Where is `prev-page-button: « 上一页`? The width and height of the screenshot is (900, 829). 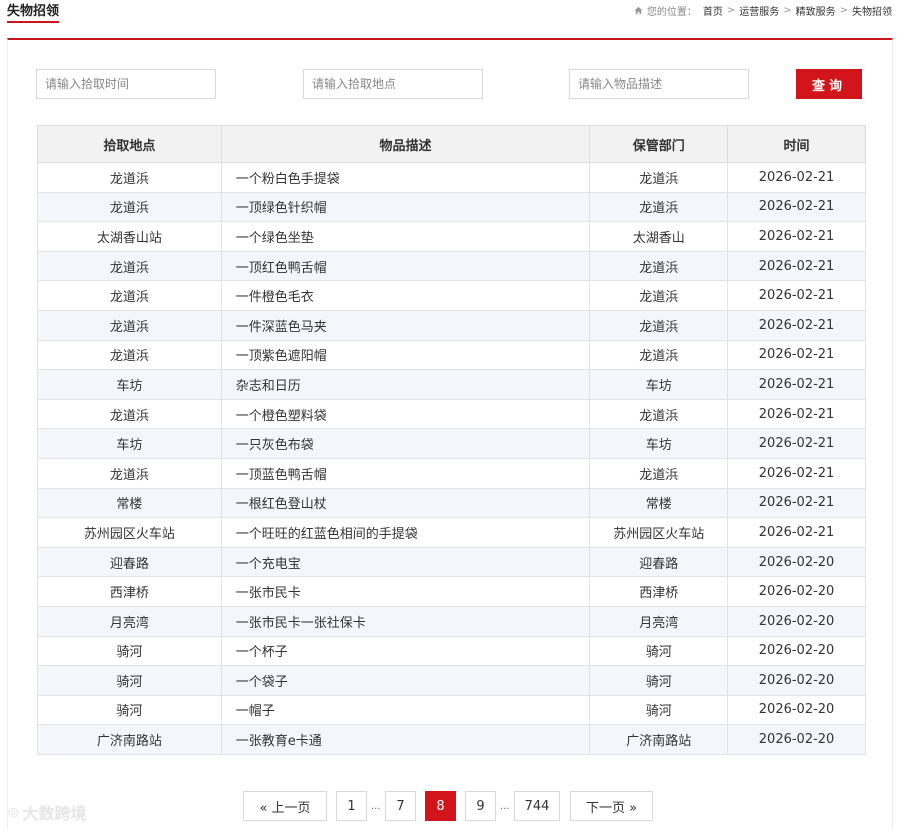
prev-page-button: « 上一页 is located at coordinates (285, 806).